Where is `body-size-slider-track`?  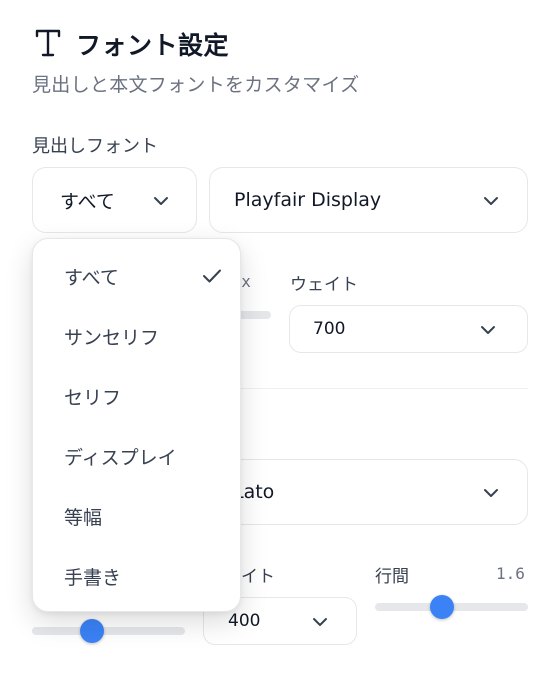
body-size-slider-track is located at coordinates (108, 631).